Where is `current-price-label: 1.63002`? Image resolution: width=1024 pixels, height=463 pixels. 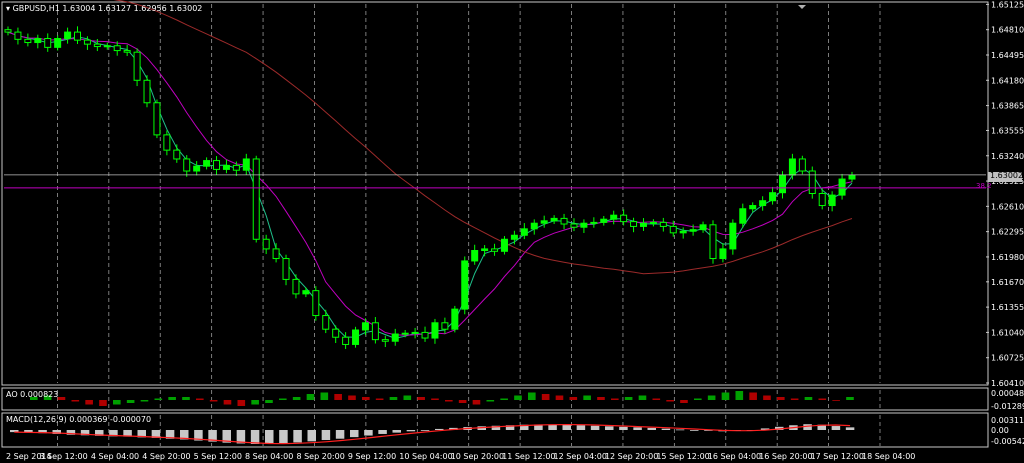 current-price-label: 1.63002 is located at coordinates (1006, 175).